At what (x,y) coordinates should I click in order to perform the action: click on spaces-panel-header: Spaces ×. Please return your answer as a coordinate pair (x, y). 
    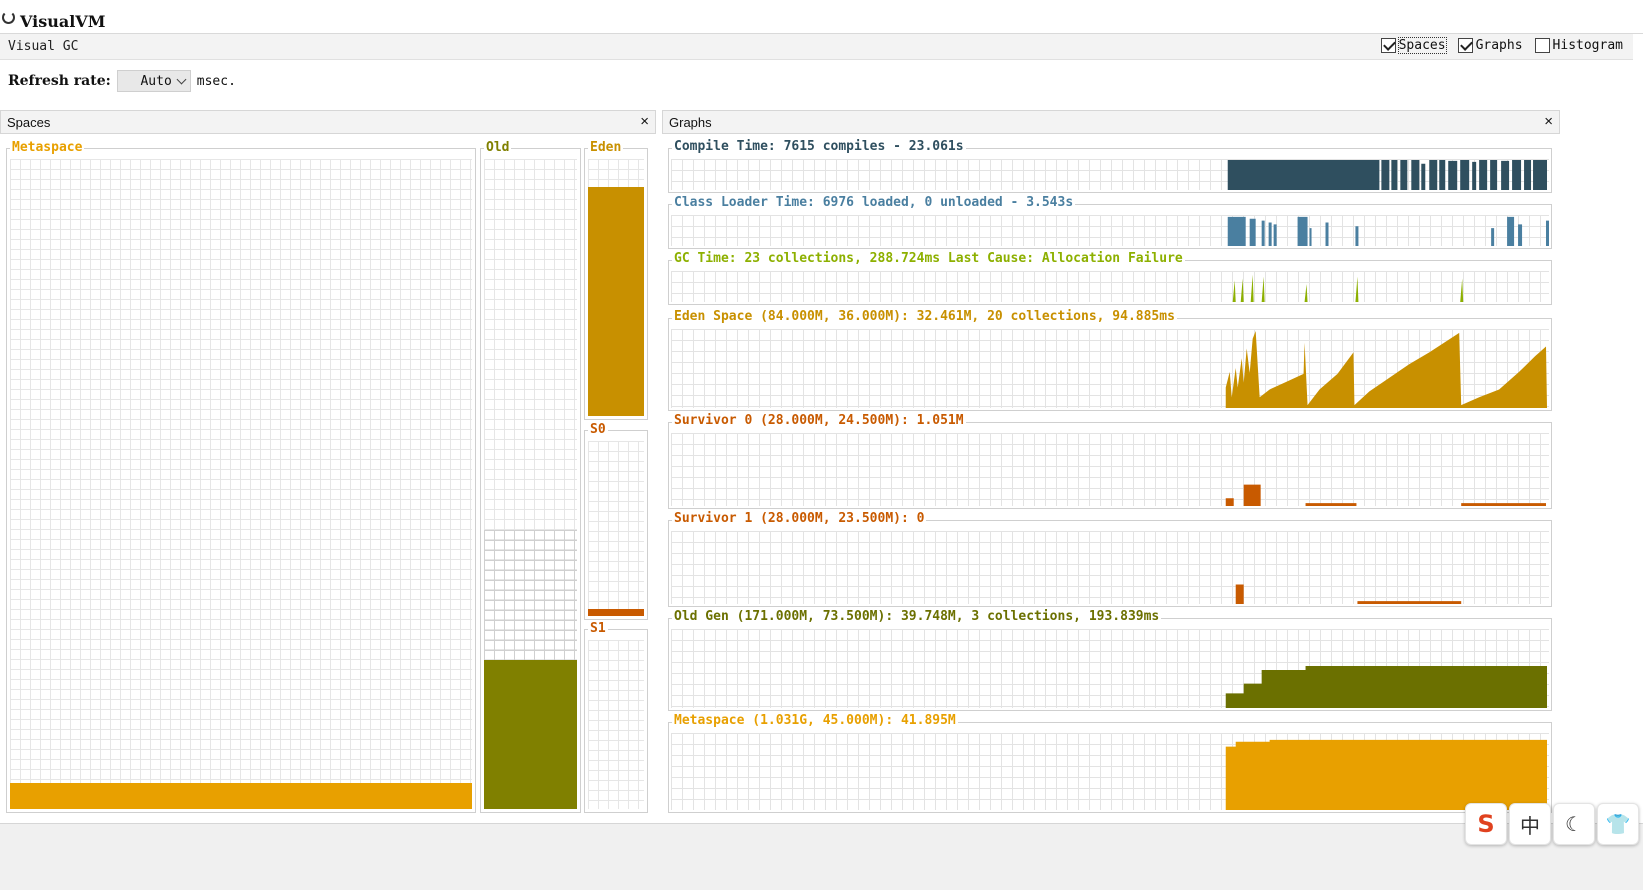
    Looking at the image, I should click on (328, 122).